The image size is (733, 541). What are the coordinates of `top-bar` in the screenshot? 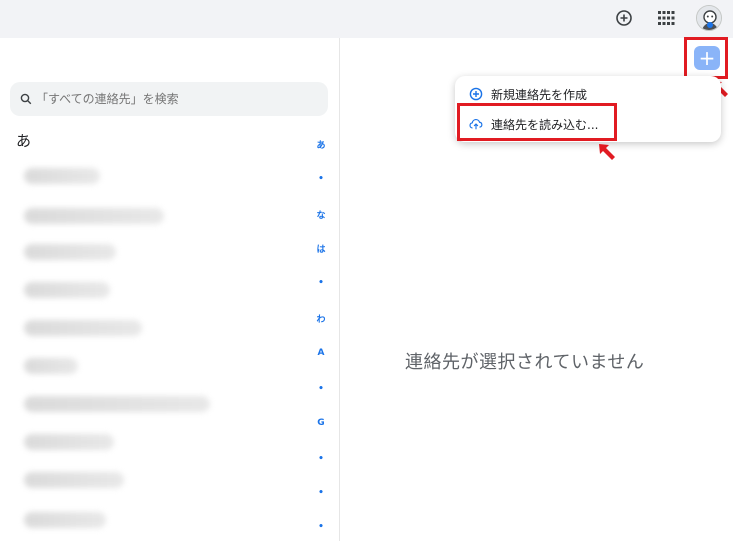 It's located at (366, 19).